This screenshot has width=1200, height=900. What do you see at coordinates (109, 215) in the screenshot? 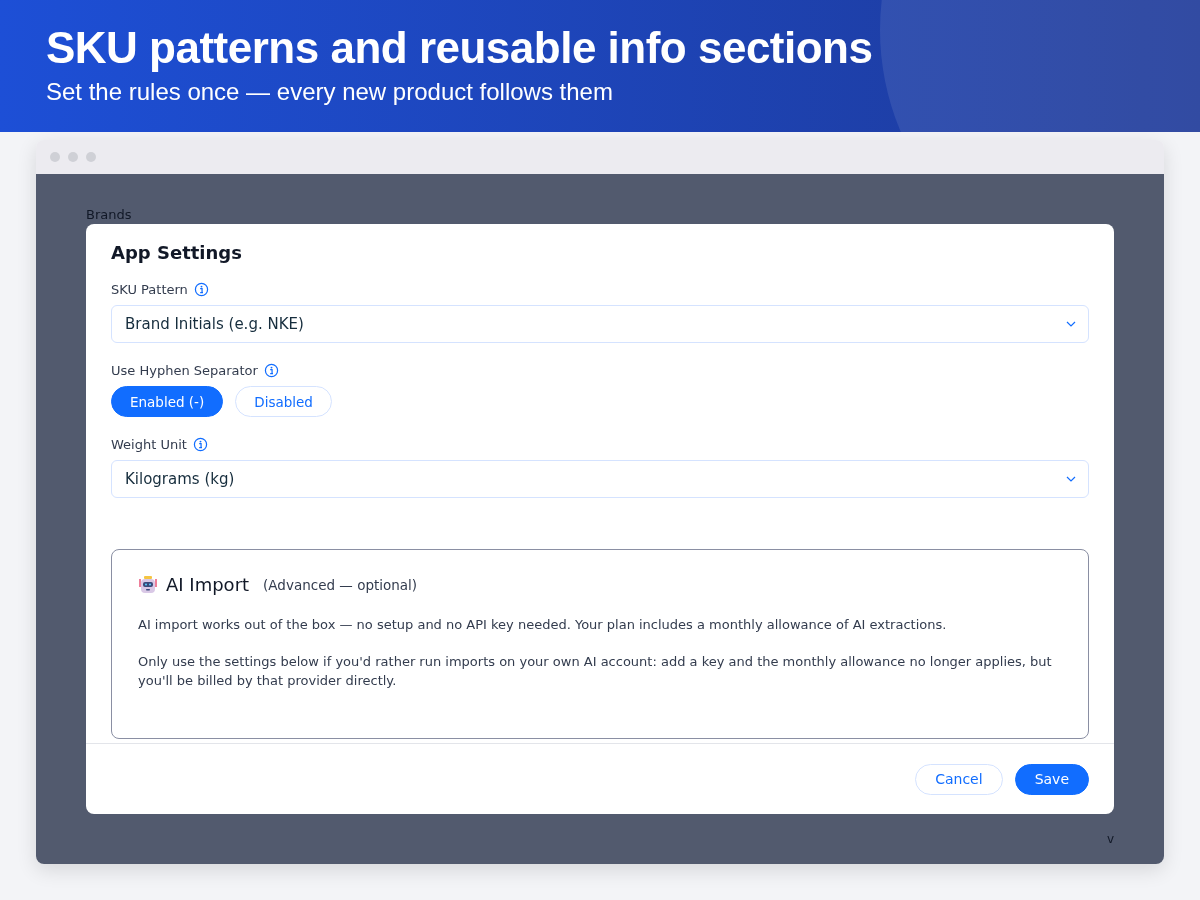
I see `page-heading: Brands` at bounding box center [109, 215].